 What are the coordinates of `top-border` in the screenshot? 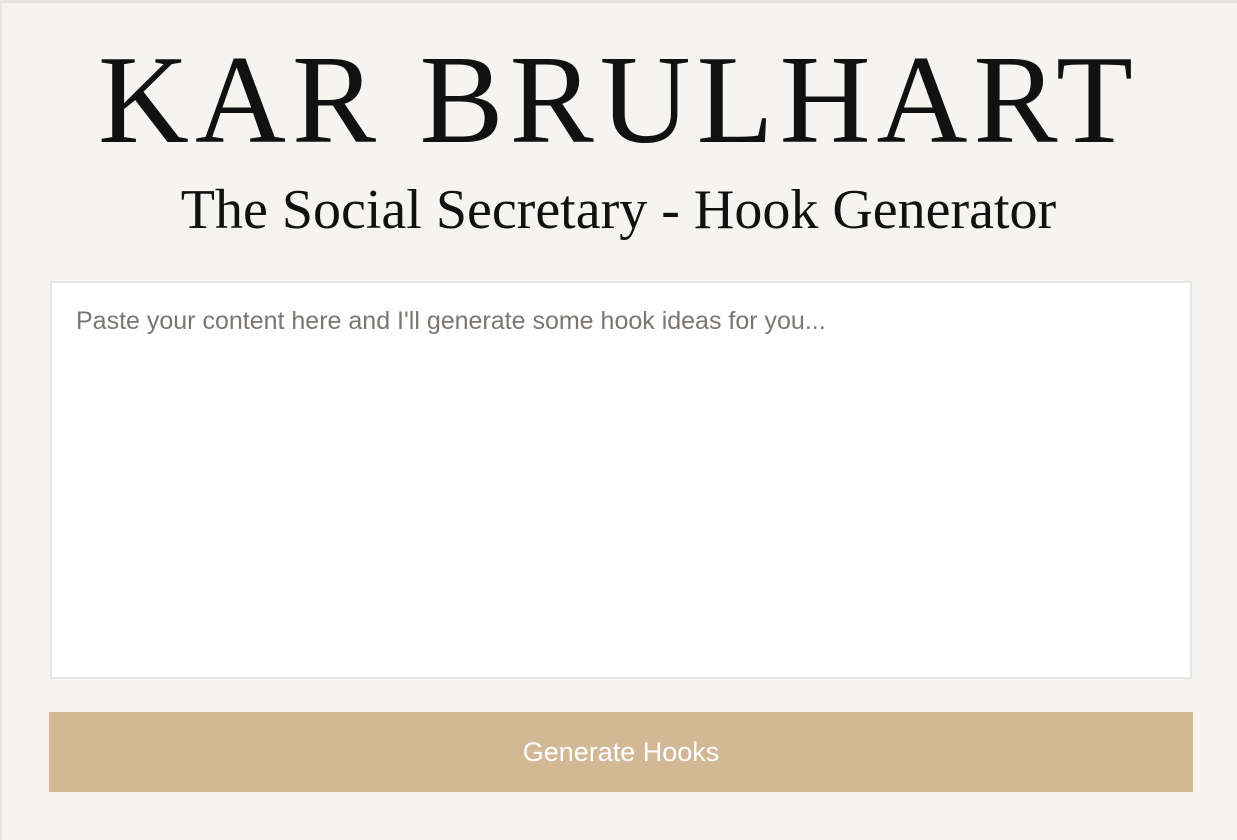 It's located at (618, 1).